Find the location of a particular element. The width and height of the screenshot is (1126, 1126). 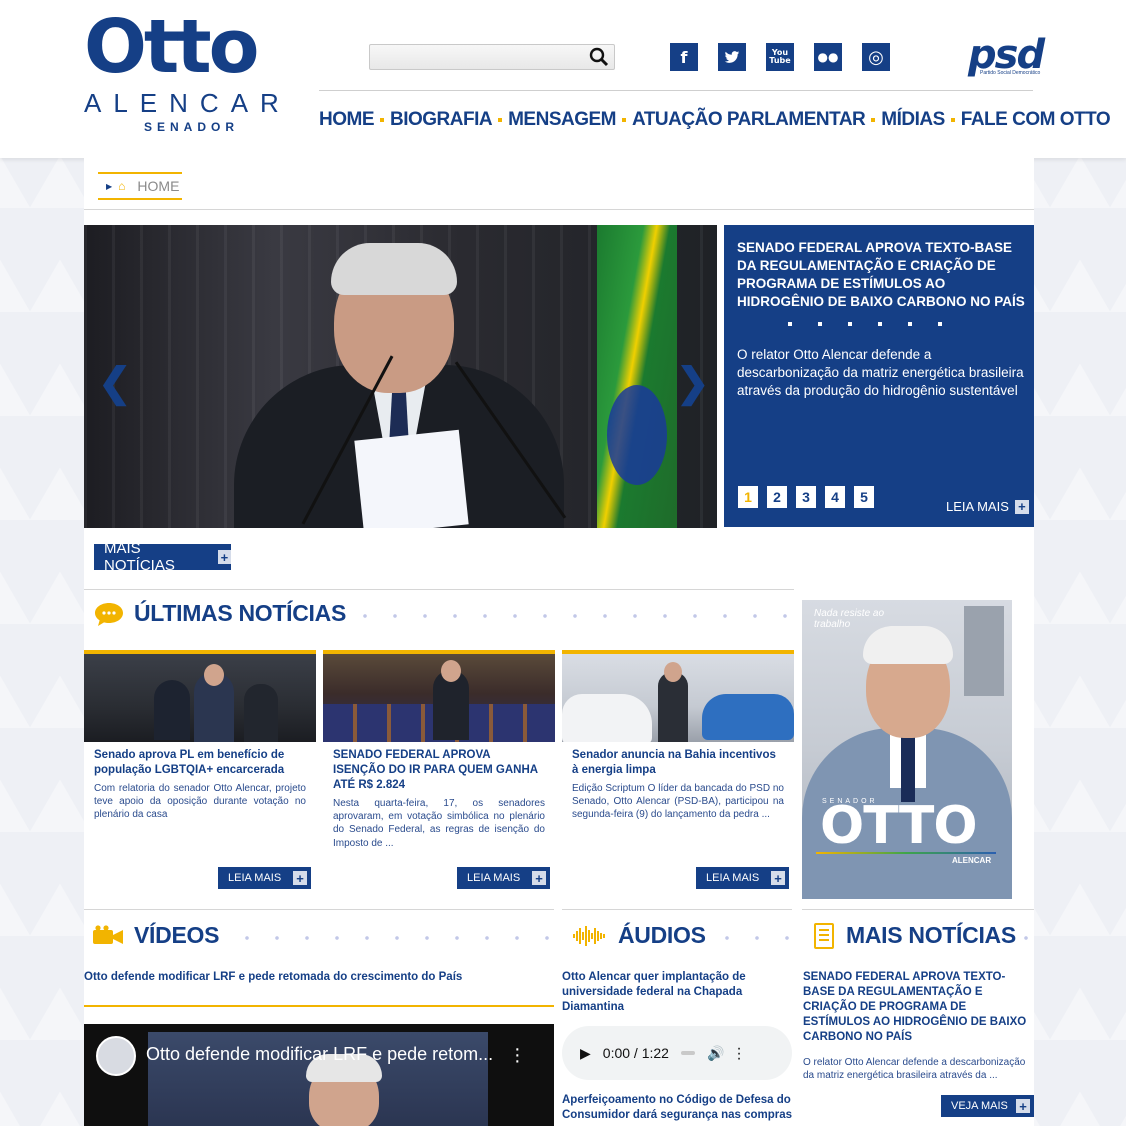

breadcrumb-current: HOME is located at coordinates (158, 186).